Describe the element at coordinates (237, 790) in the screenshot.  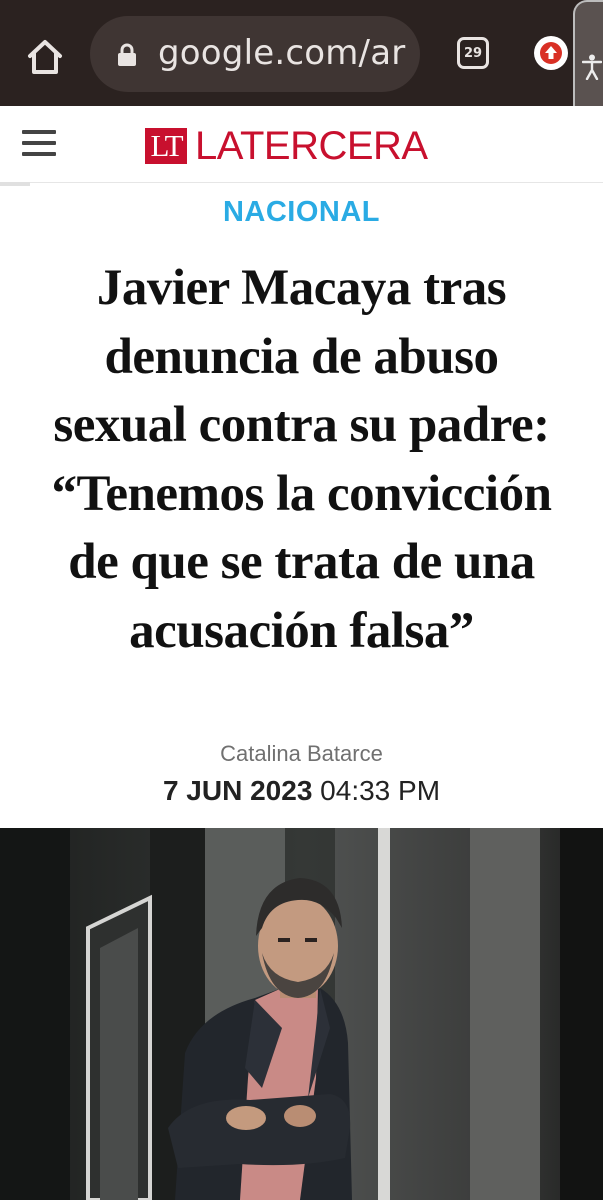
I see `publish-day: 7 JUN 2023` at that location.